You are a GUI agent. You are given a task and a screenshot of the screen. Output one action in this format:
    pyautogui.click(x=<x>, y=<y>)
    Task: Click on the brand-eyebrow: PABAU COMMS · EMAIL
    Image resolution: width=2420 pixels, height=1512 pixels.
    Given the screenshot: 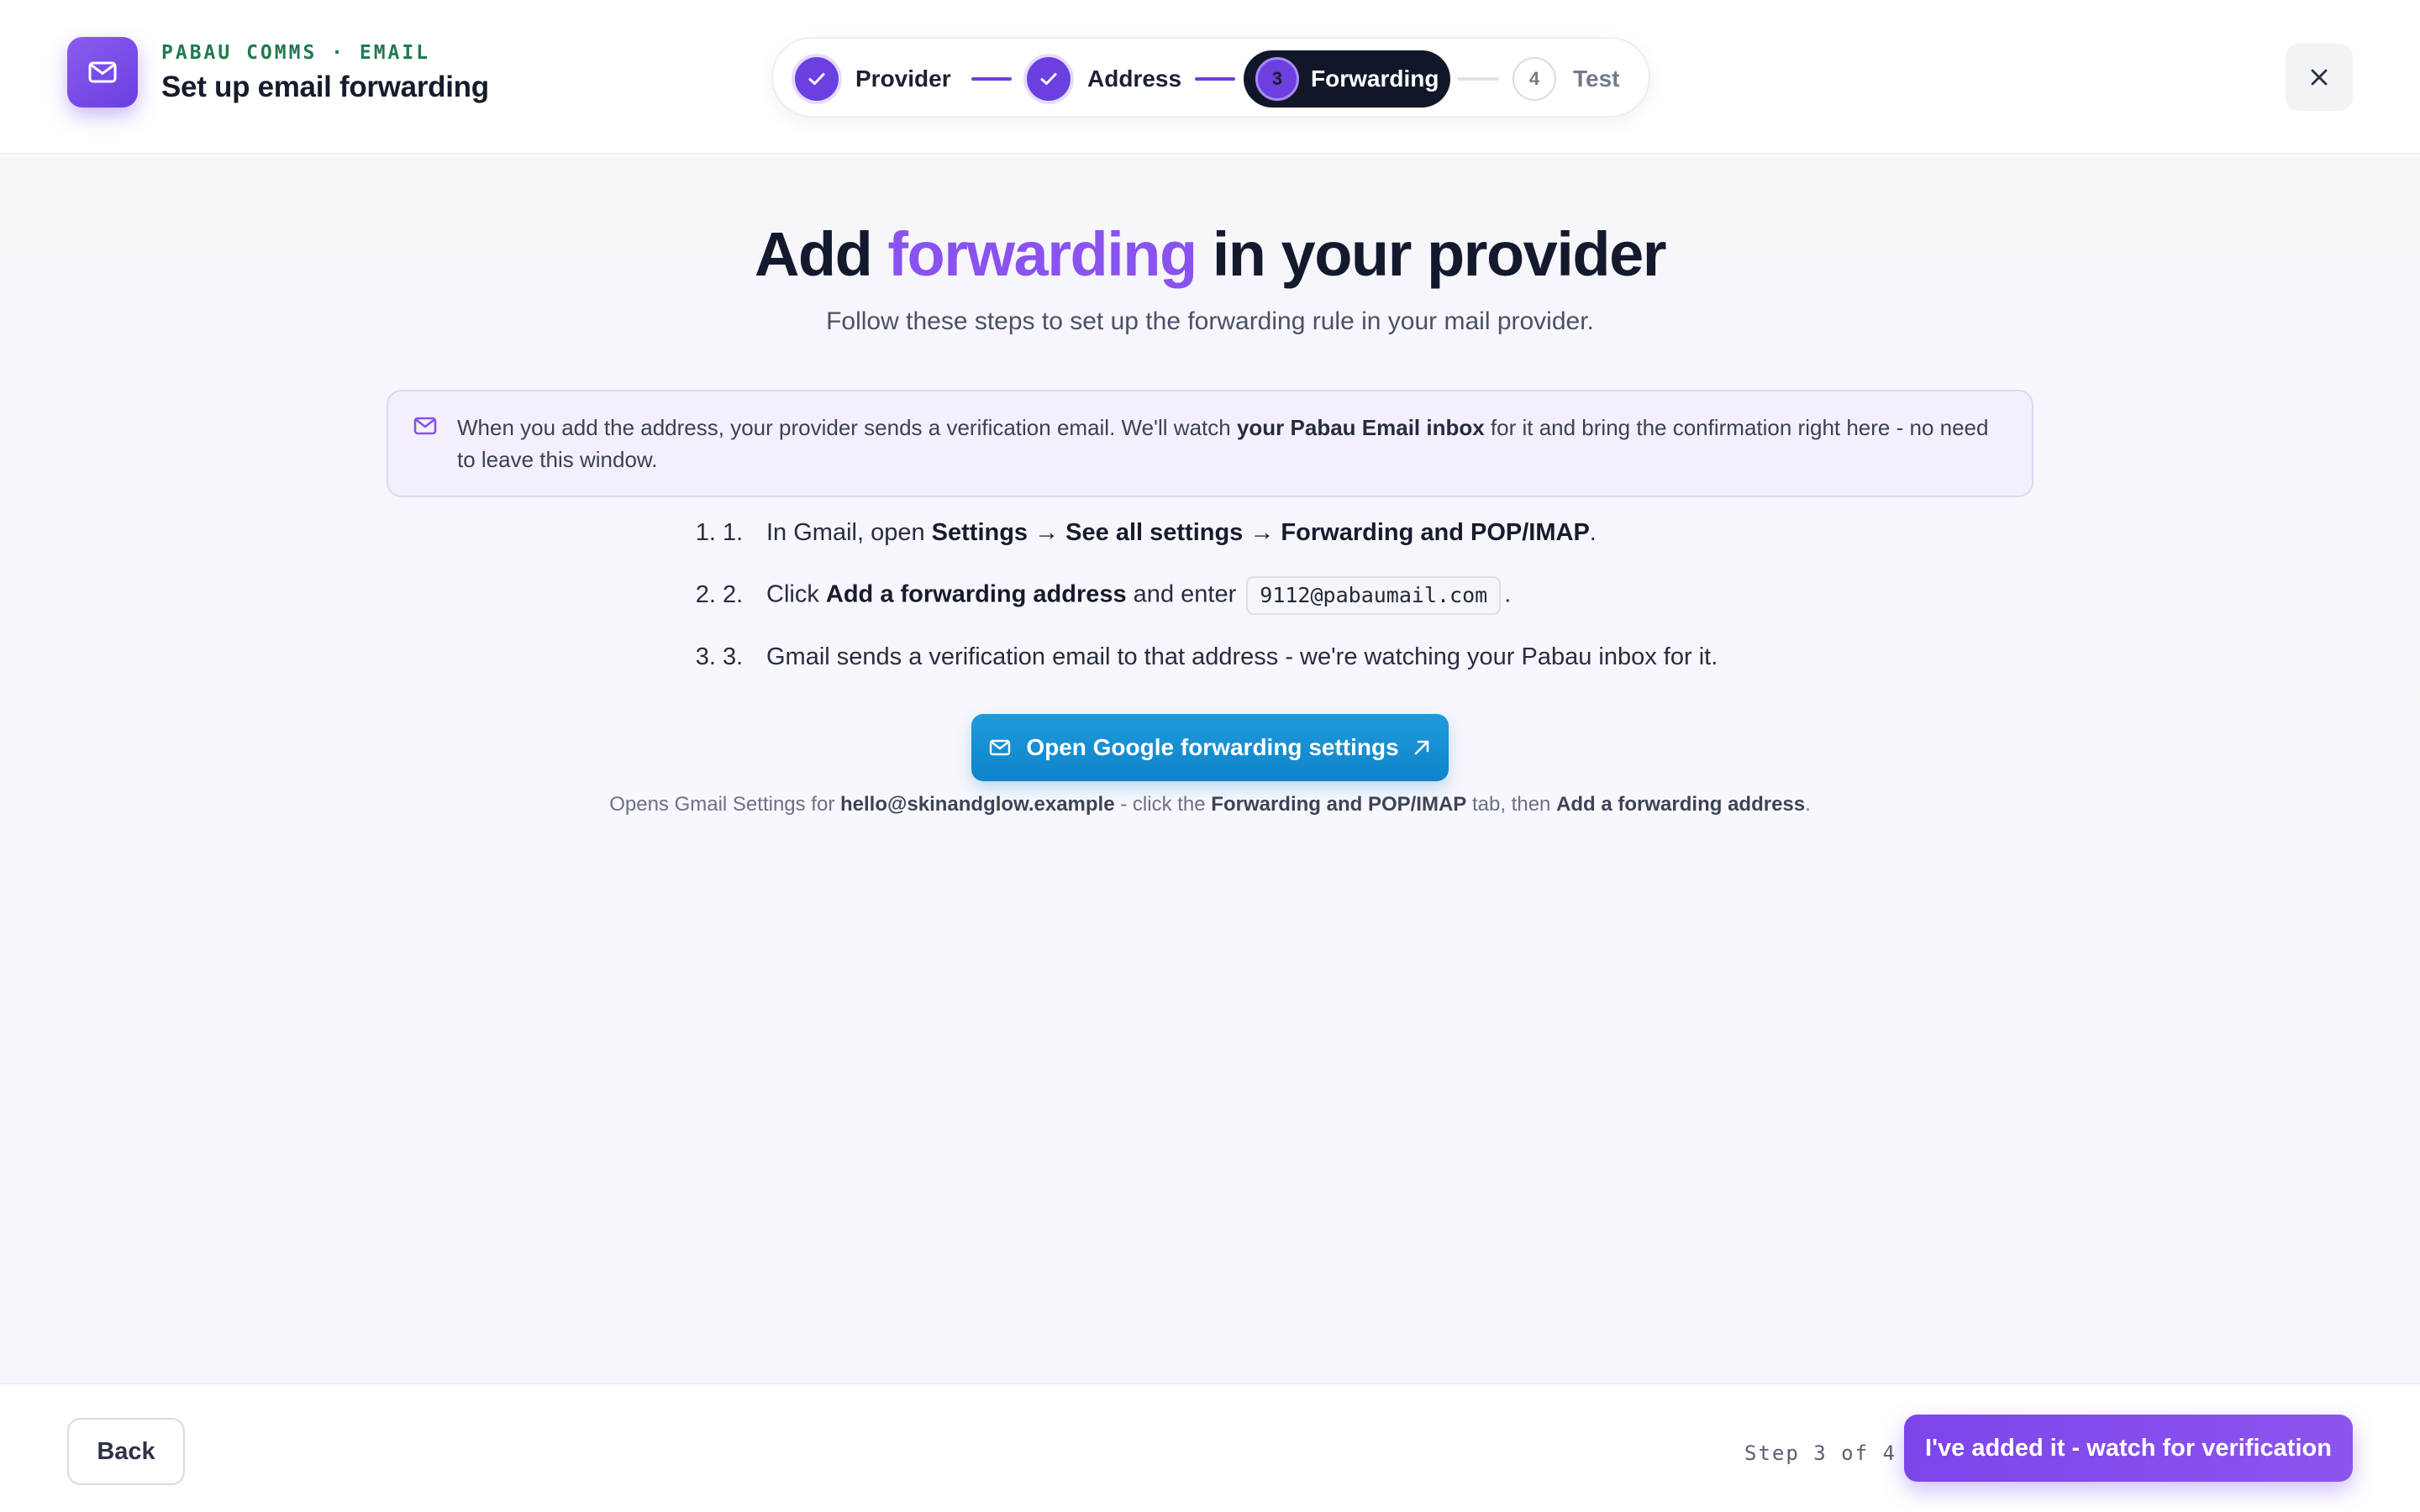 What is the action you would take?
    pyautogui.click(x=296, y=53)
    